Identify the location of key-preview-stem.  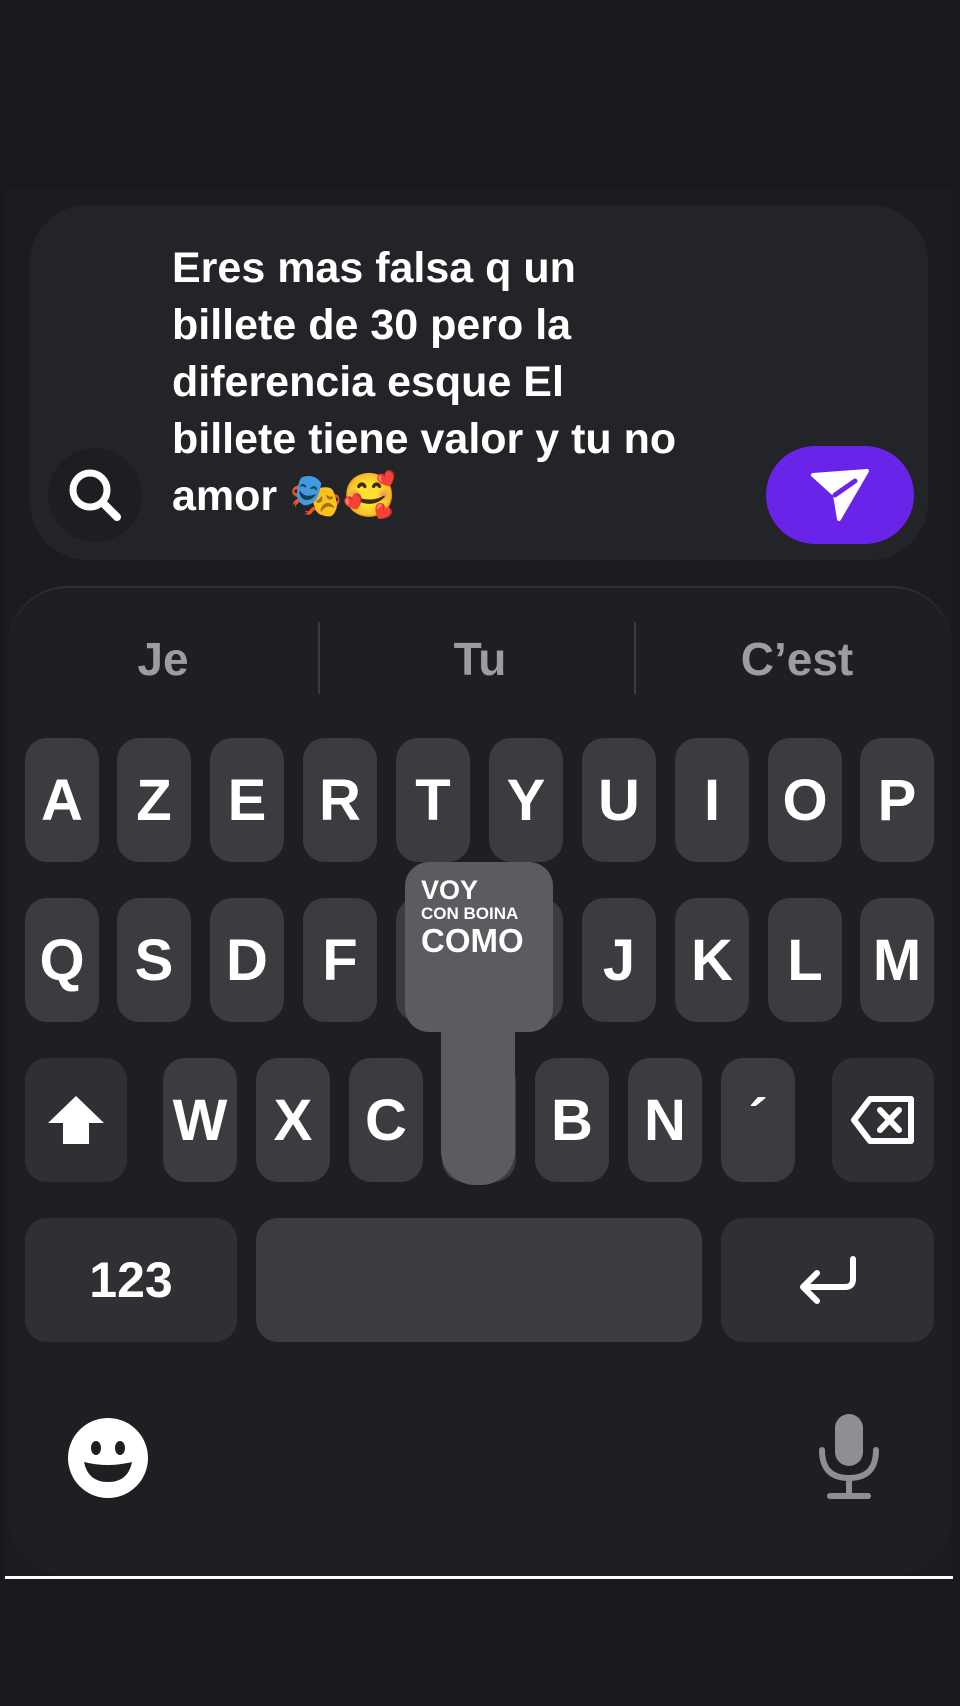
(478, 1102).